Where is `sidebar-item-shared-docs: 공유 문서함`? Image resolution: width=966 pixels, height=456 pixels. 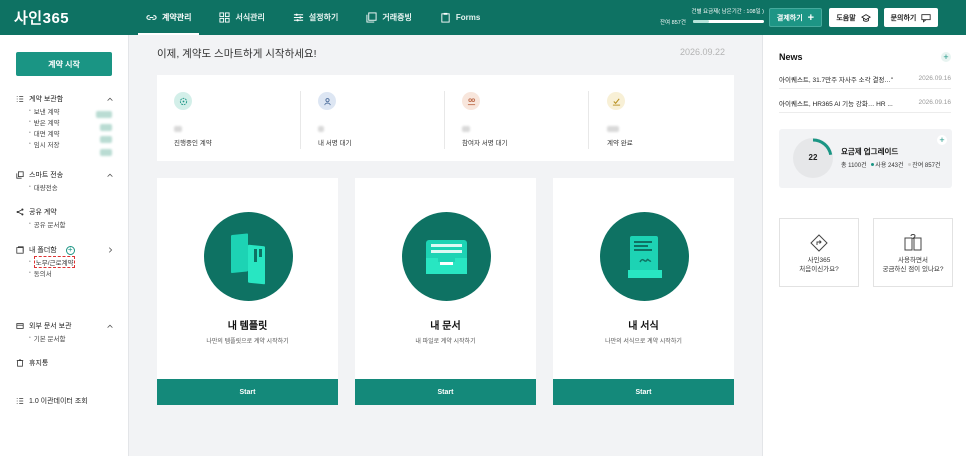 sidebar-item-shared-docs: 공유 문서함 is located at coordinates (65, 223).